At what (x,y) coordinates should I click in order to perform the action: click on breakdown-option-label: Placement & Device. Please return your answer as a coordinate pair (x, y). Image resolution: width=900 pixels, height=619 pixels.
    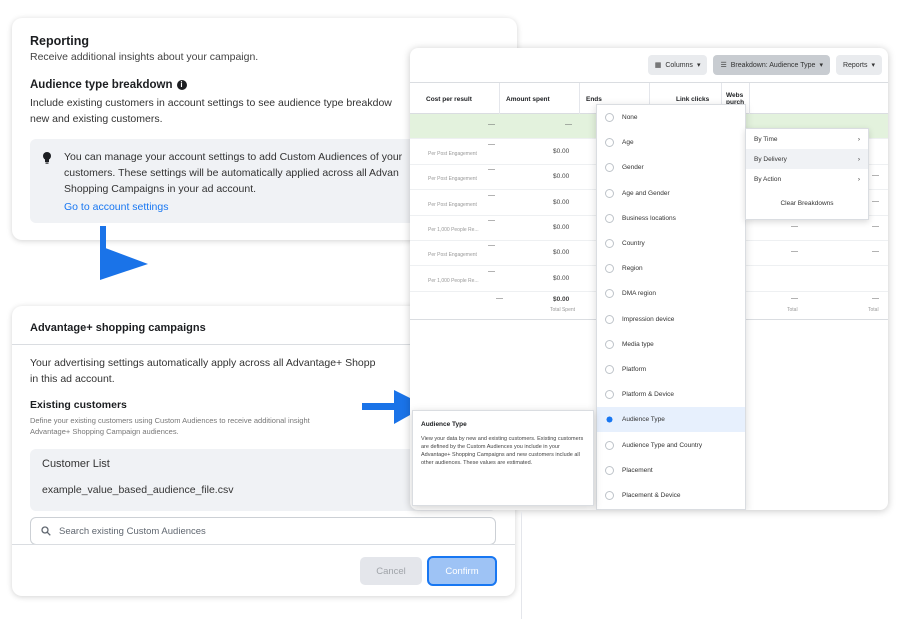
    Looking at the image, I should click on (651, 495).